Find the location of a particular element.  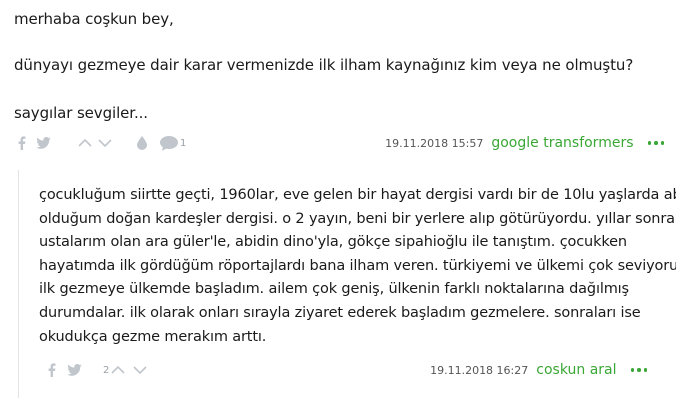

entry-actions: 1 is located at coordinates (100, 143).